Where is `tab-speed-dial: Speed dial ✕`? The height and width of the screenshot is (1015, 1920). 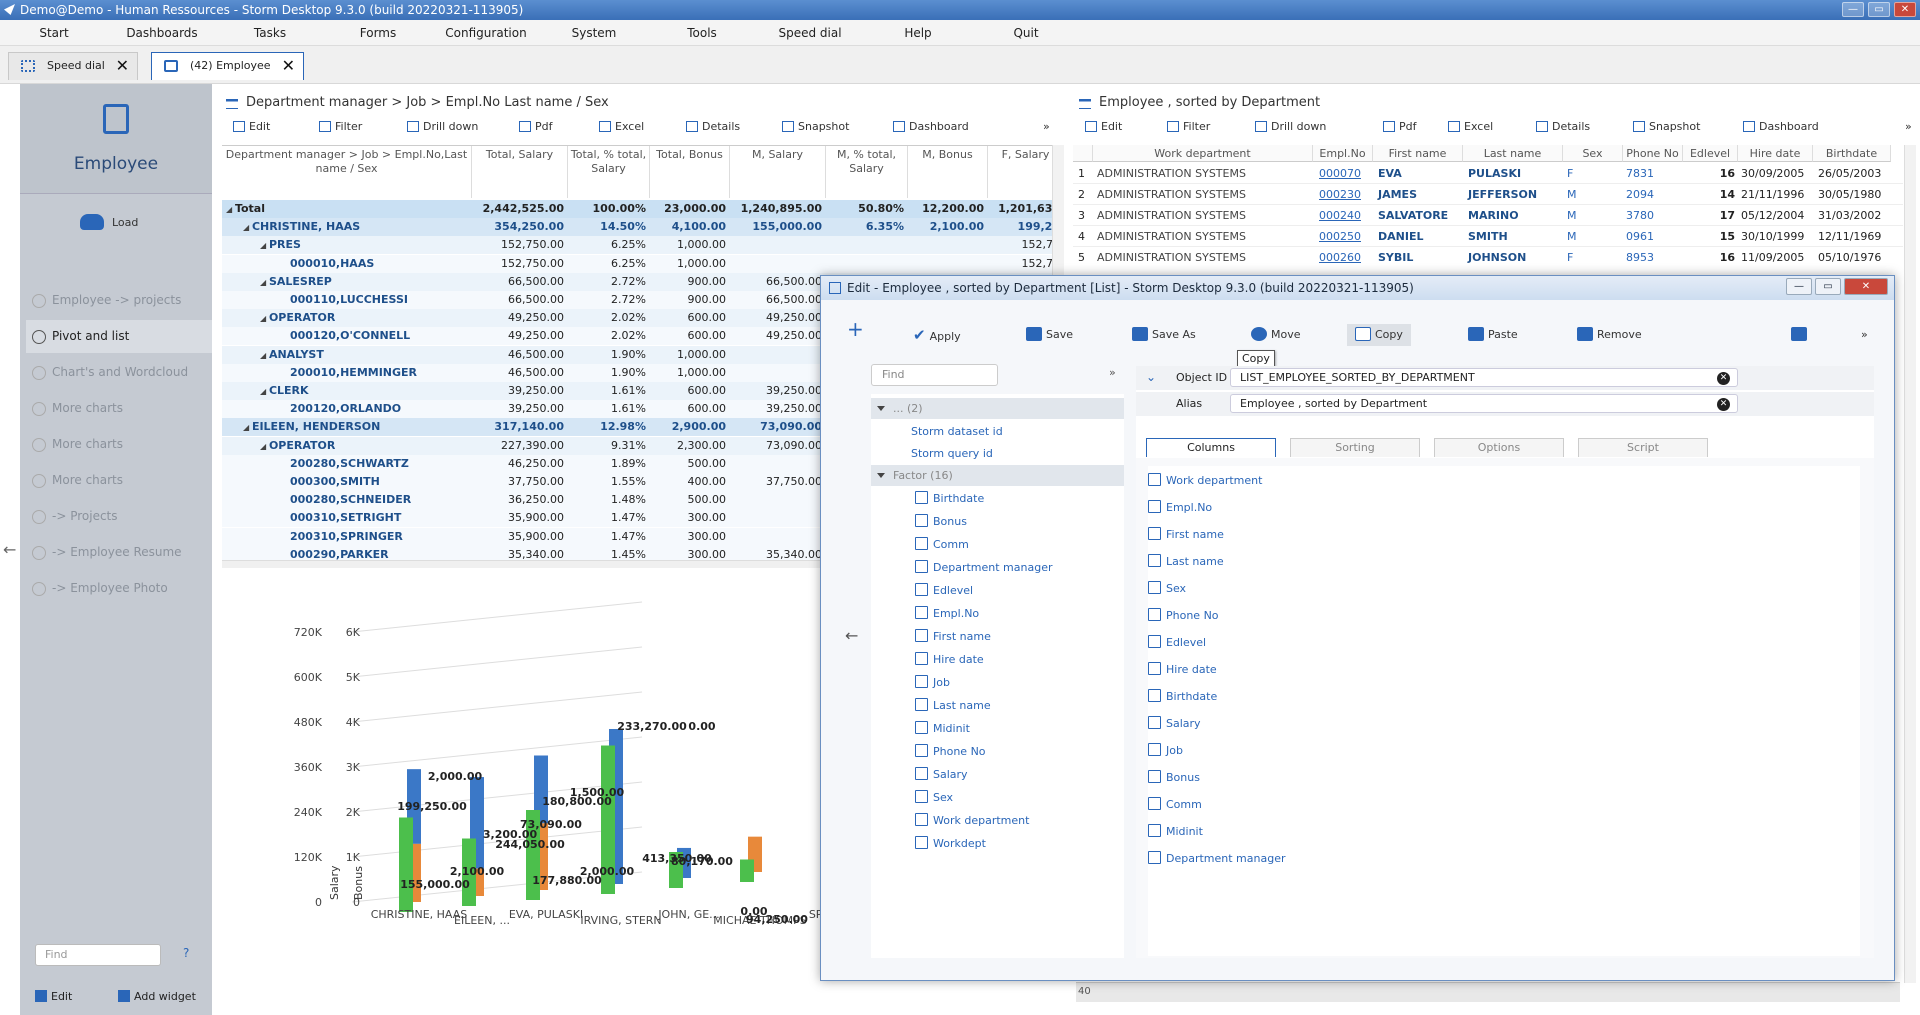 tab-speed-dial: Speed dial ✕ is located at coordinates (73, 66).